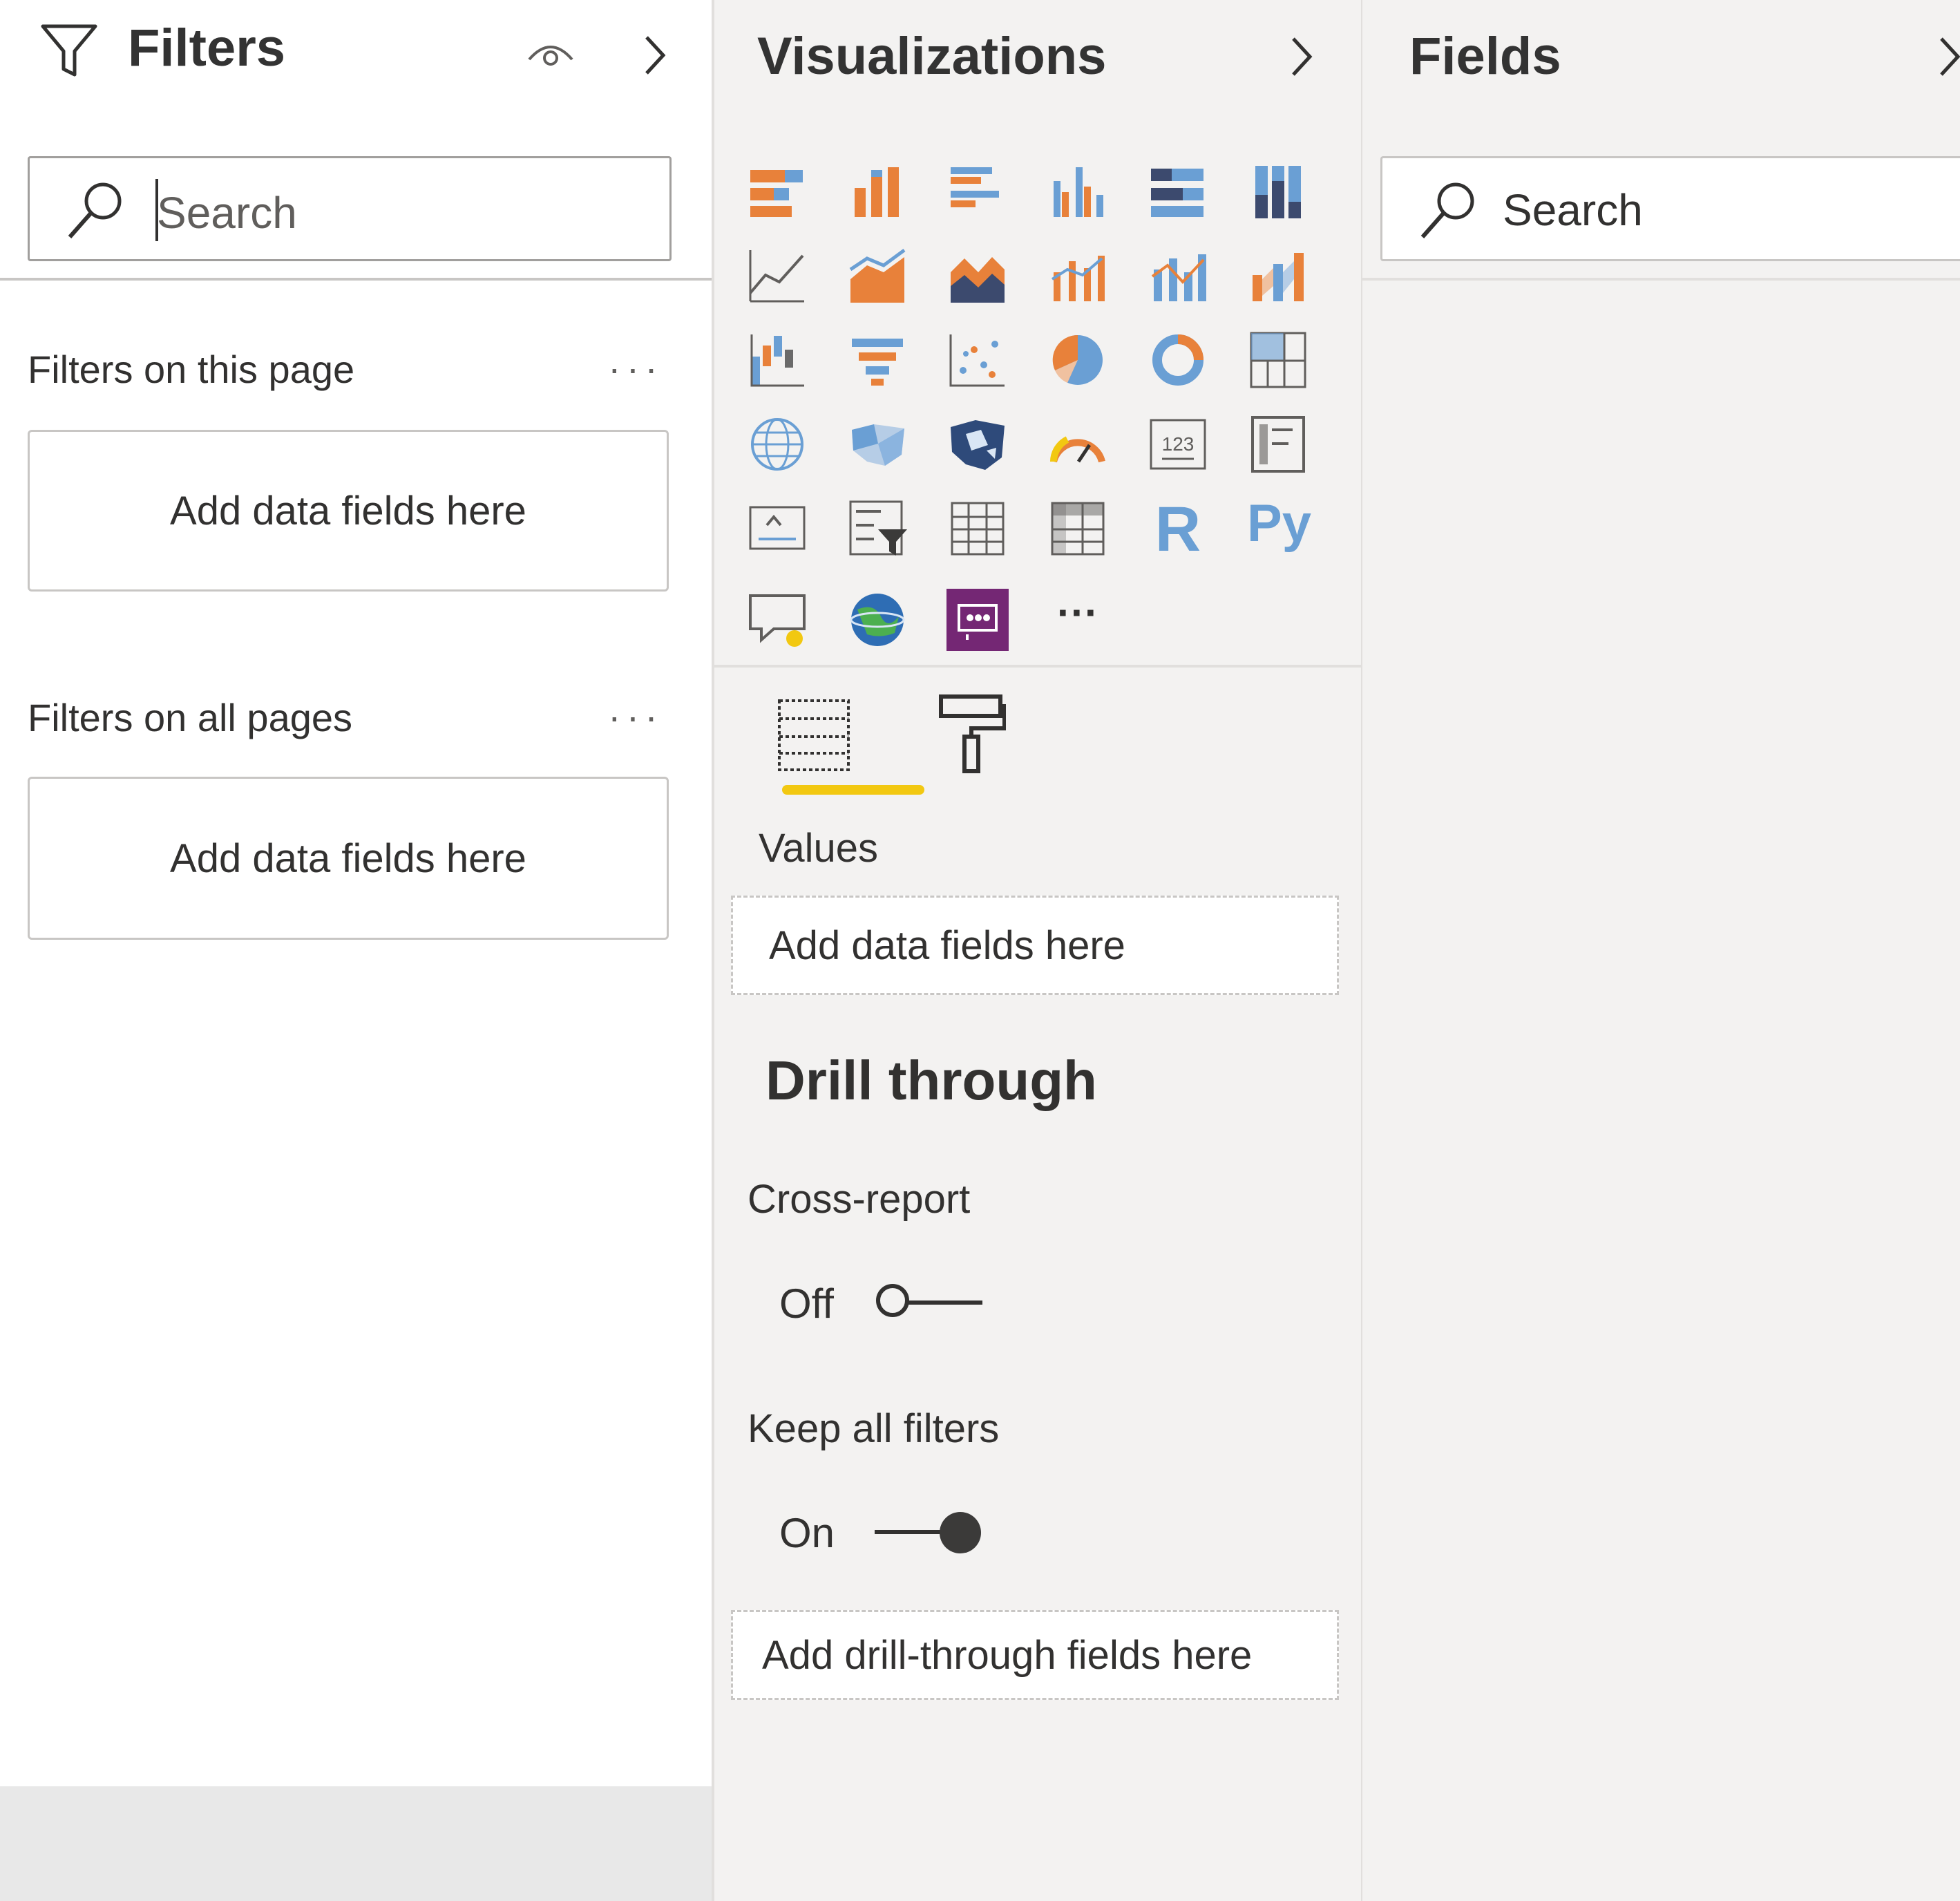 This screenshot has height=1901, width=1960. I want to click on eye-icon, so click(550, 54).